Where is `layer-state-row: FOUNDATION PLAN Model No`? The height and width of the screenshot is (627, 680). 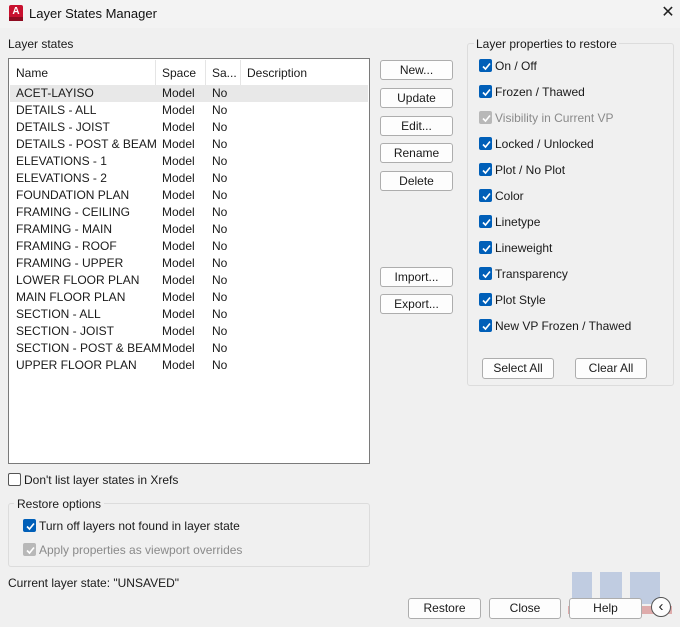 layer-state-row: FOUNDATION PLAN Model No is located at coordinates (189, 195).